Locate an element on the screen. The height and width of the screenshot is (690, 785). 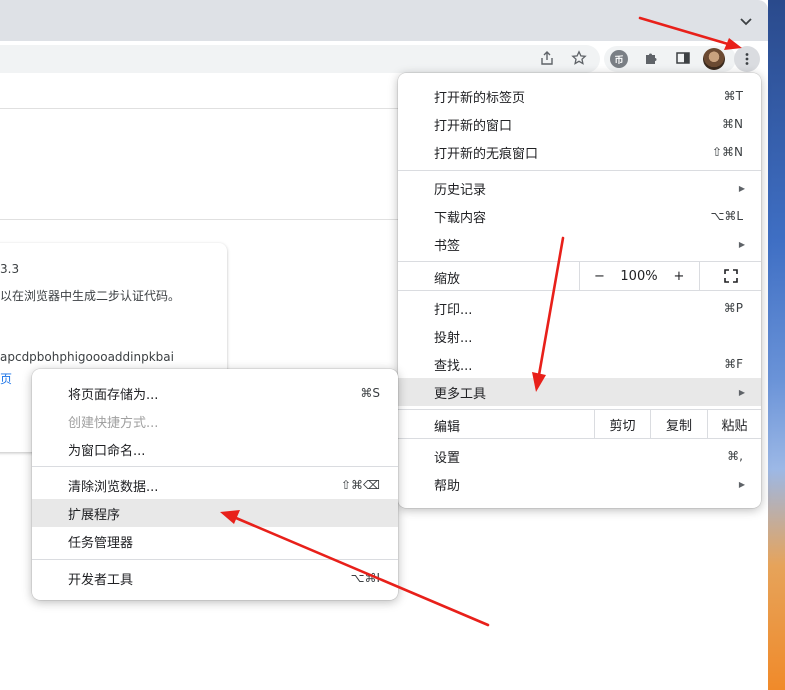
menu-label: 开发者工具 is located at coordinates (101, 580).